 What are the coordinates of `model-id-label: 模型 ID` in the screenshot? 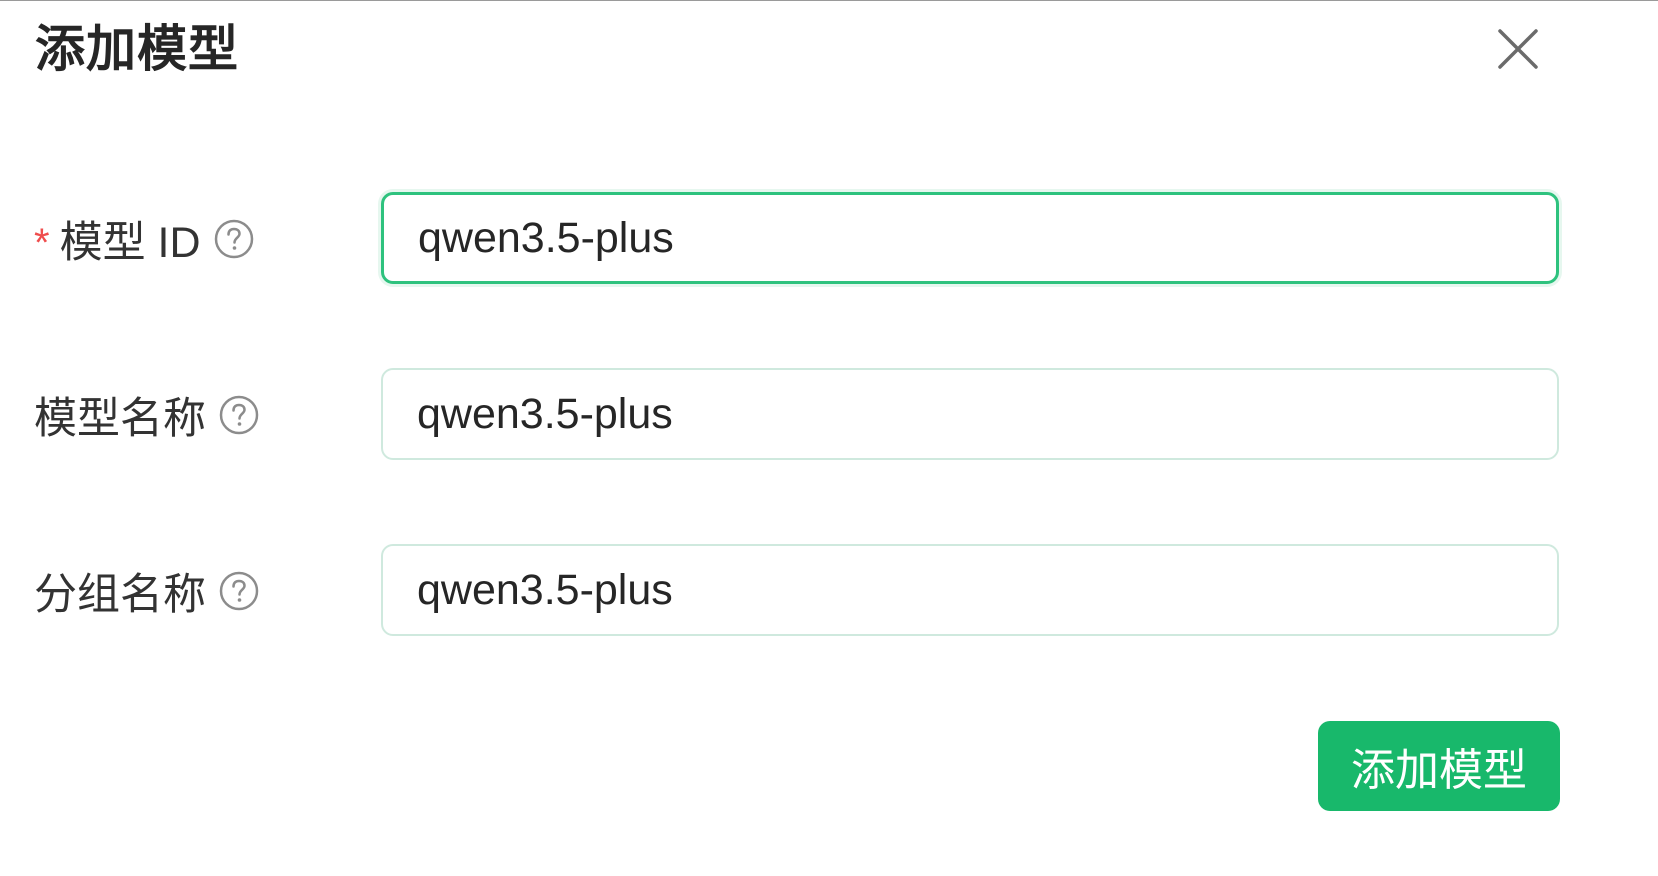 It's located at (130, 243).